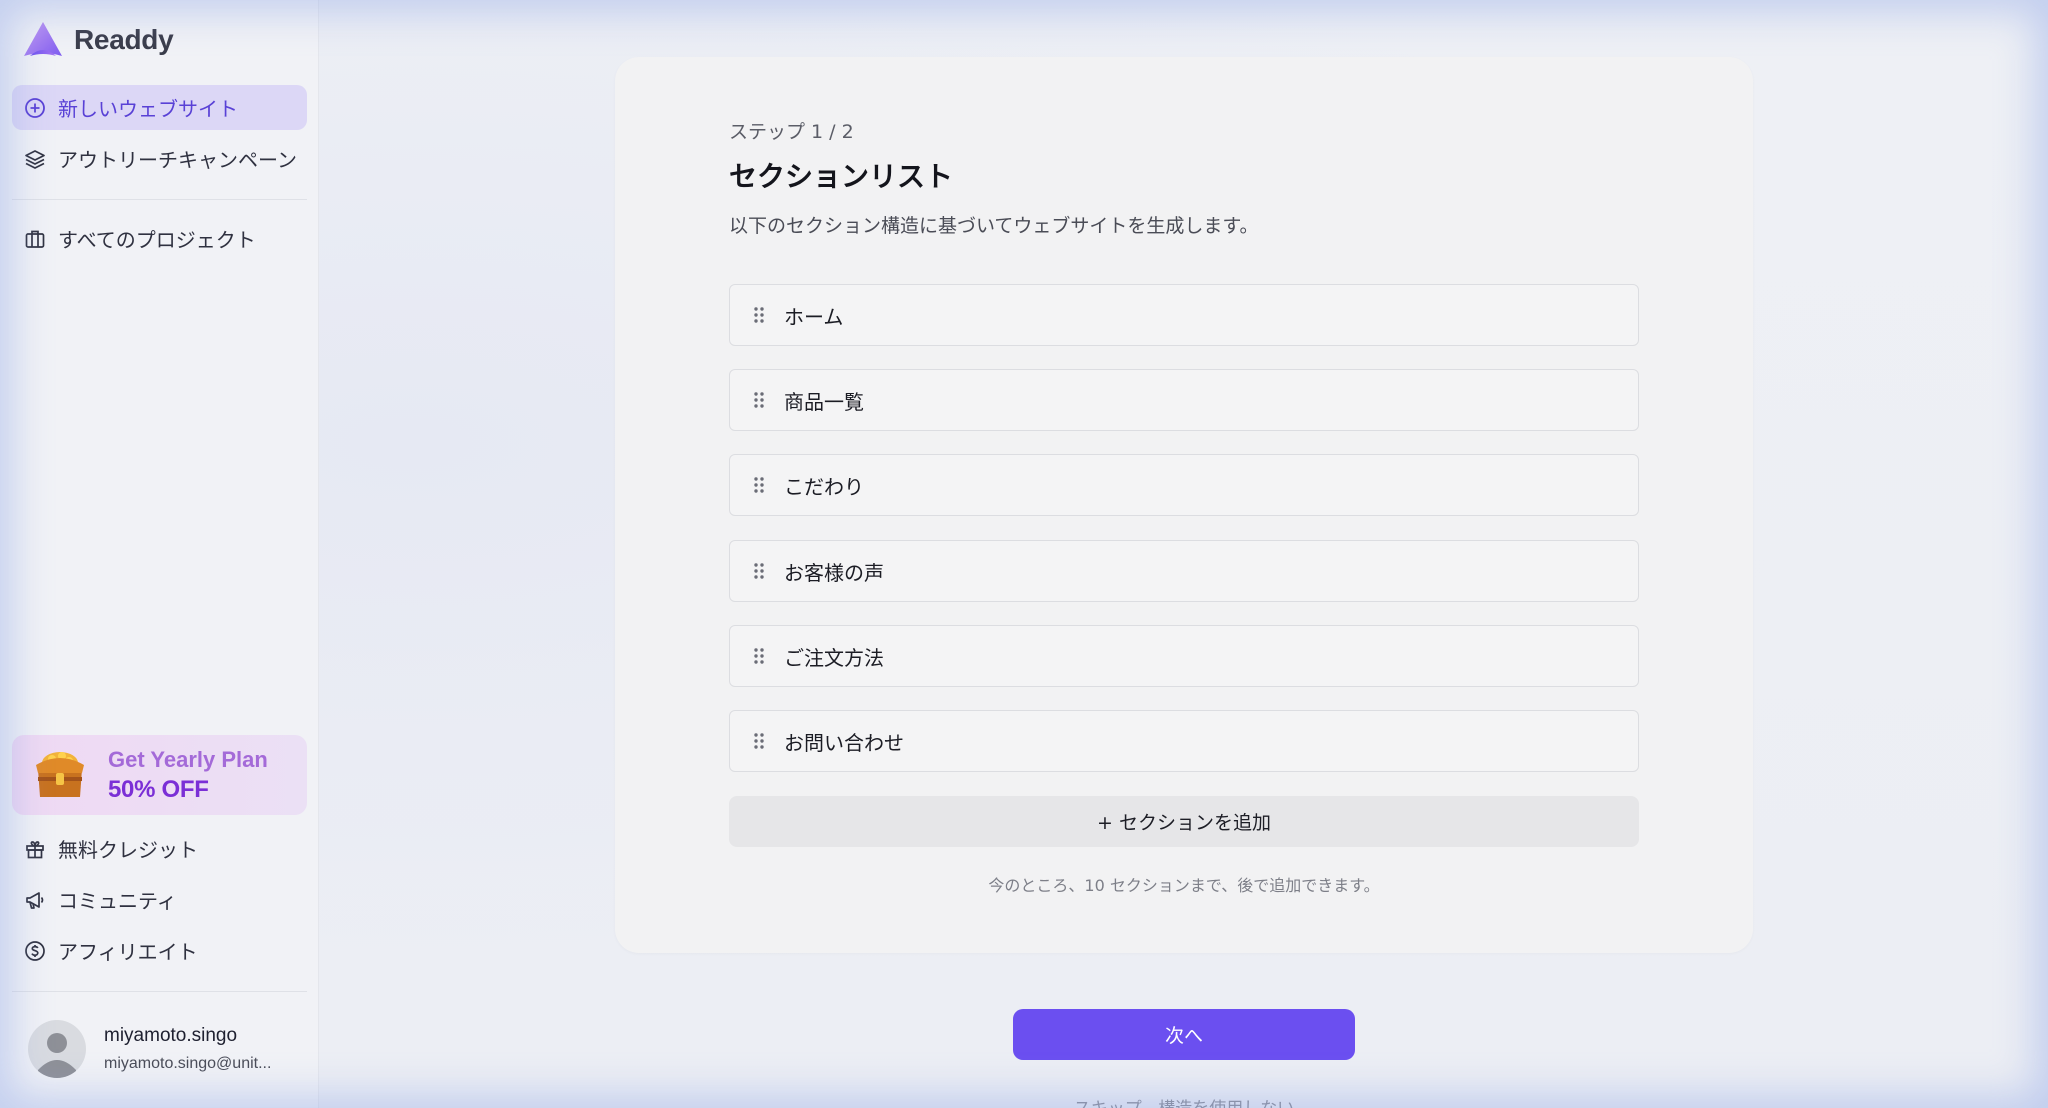 The image size is (2048, 1108). I want to click on sidebar-item-label: すべてのプロジェクト, so click(157, 240).